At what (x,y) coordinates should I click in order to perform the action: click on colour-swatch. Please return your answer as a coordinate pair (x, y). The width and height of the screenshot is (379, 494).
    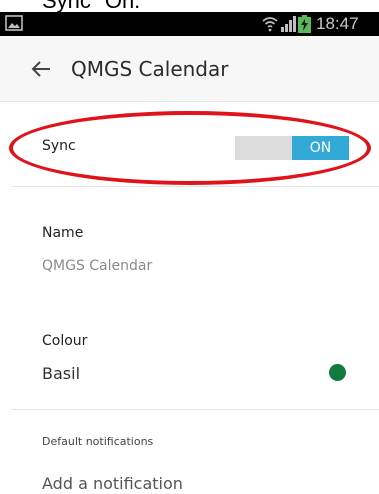
    Looking at the image, I should click on (337, 372).